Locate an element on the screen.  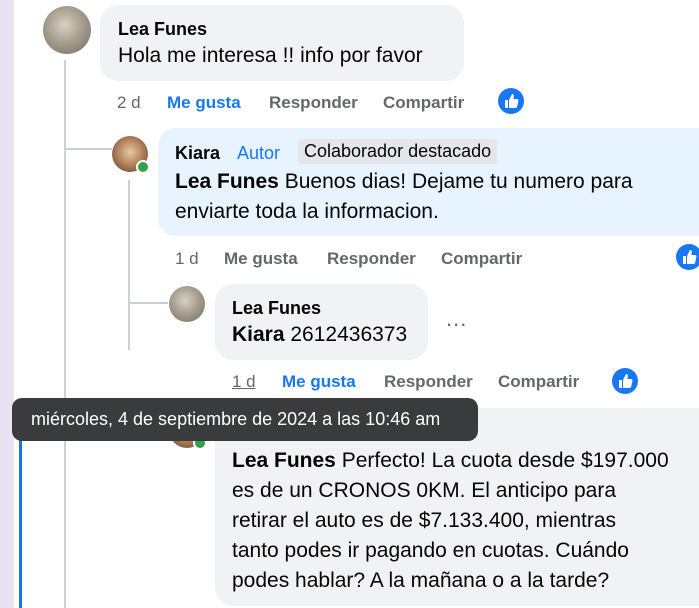
top-contributor-badge: Colaborador destacado is located at coordinates (398, 151).